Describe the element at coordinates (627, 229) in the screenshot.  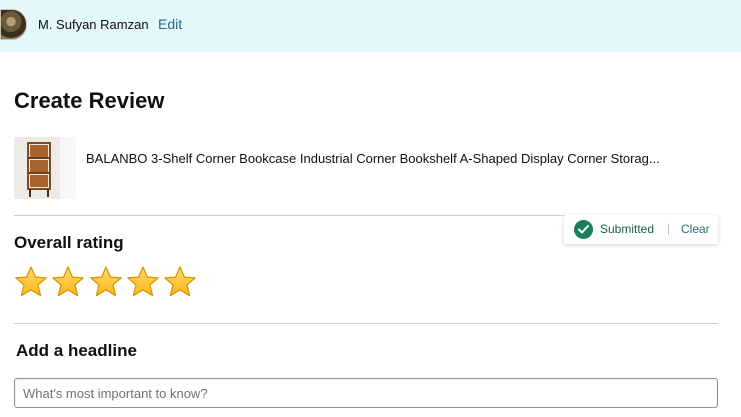
I see `submitted-status-text: Submitted` at that location.